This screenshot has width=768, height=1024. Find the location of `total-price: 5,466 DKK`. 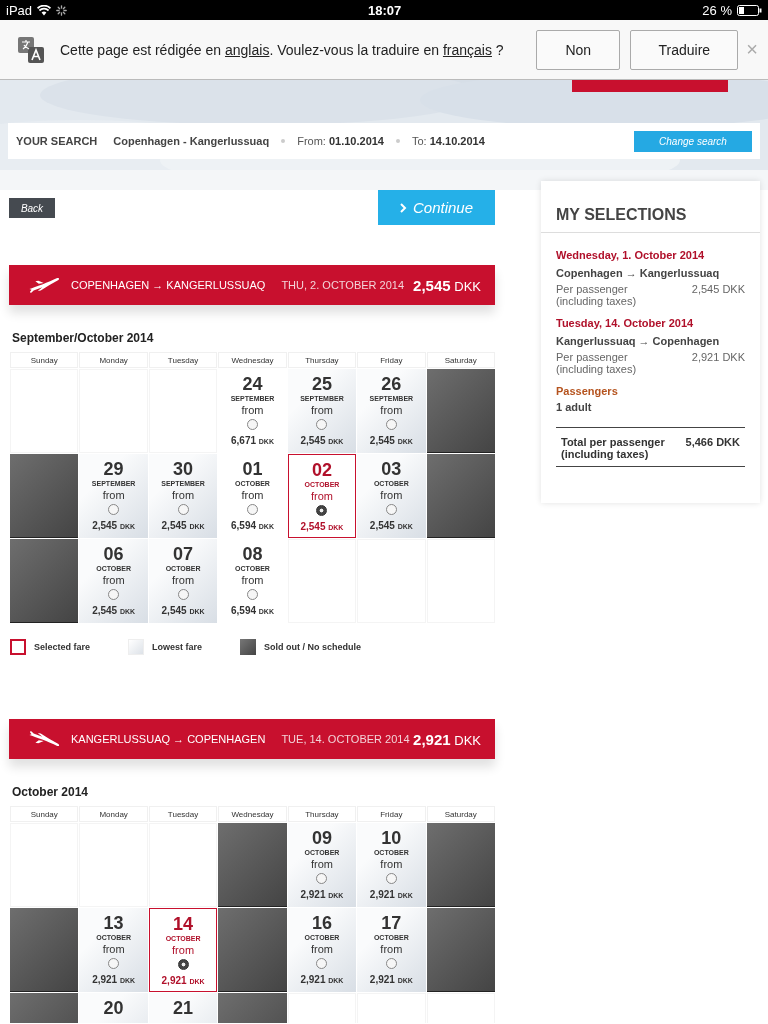

total-price: 5,466 DKK is located at coordinates (712, 443).